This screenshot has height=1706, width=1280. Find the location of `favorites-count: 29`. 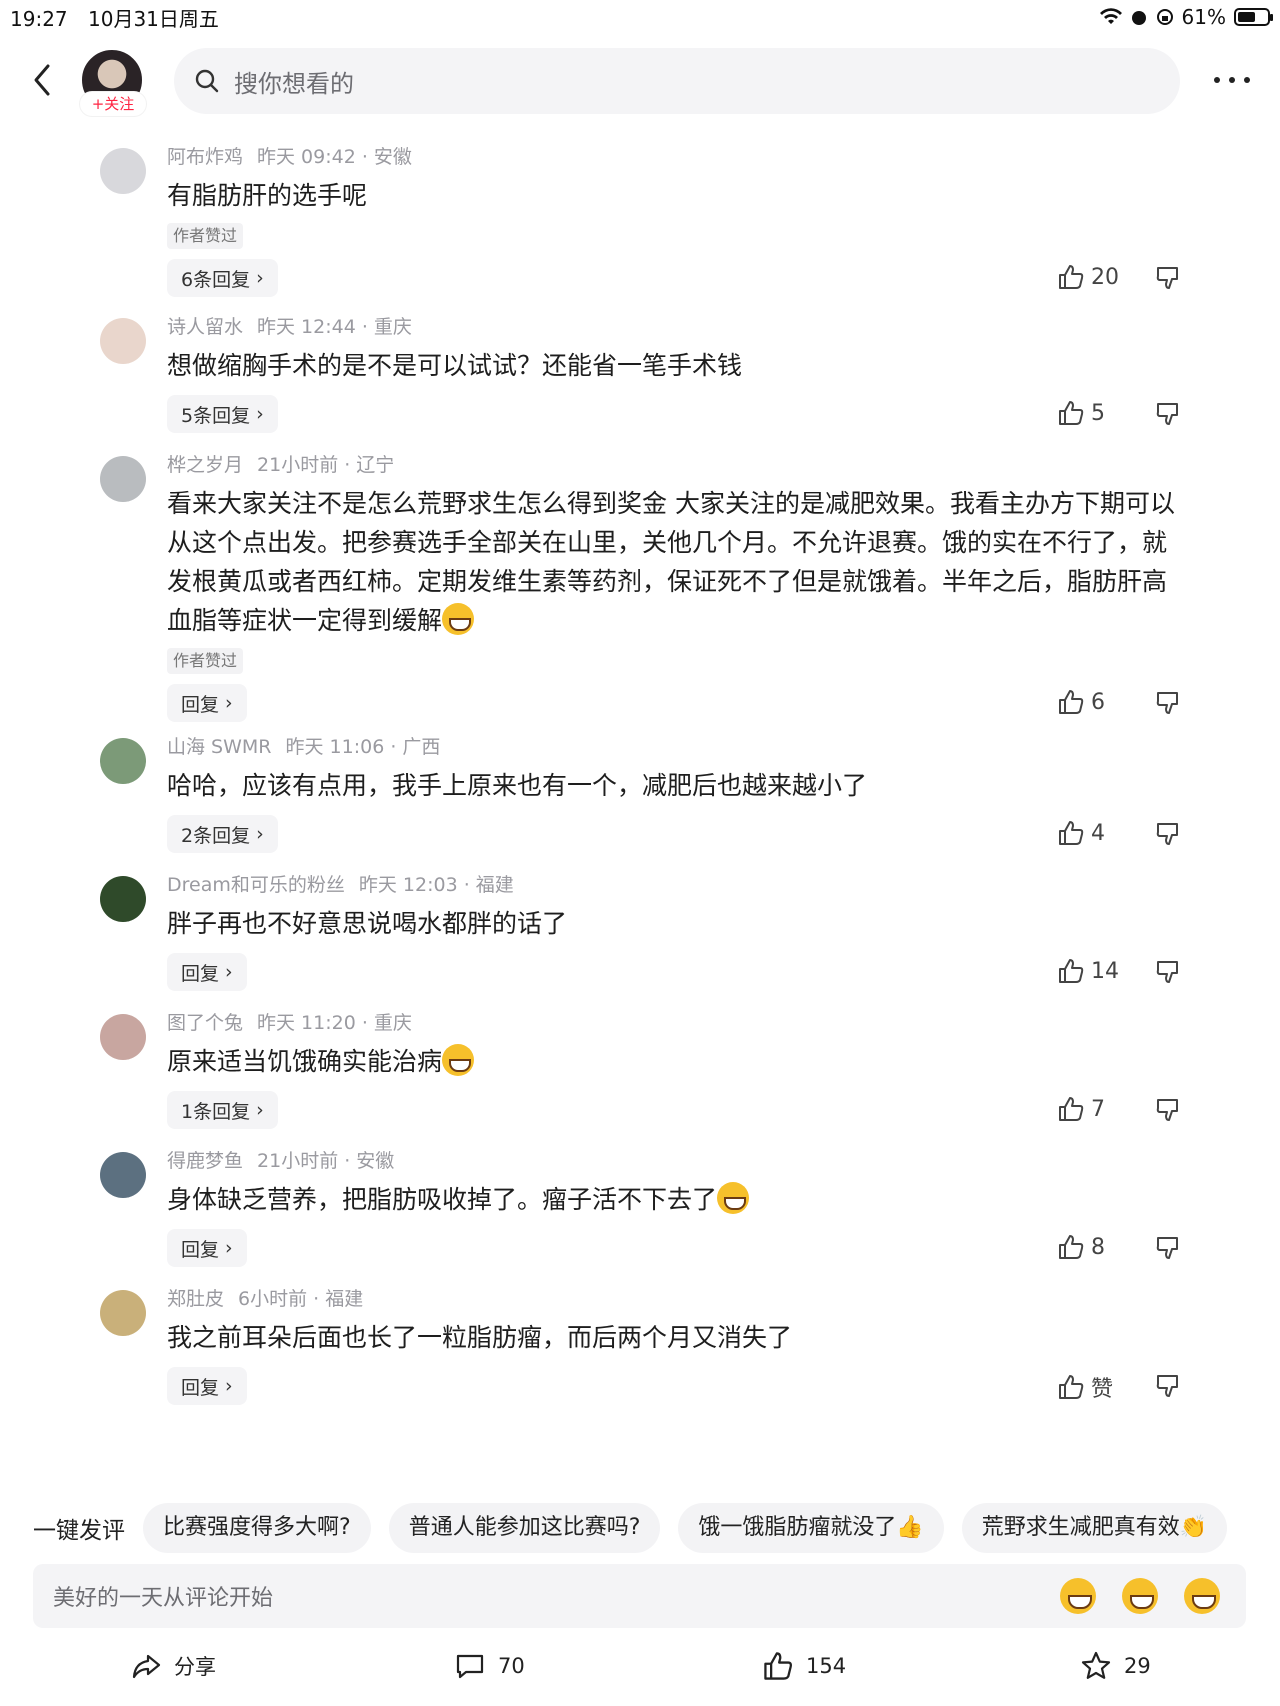

favorites-count: 29 is located at coordinates (1137, 1666).